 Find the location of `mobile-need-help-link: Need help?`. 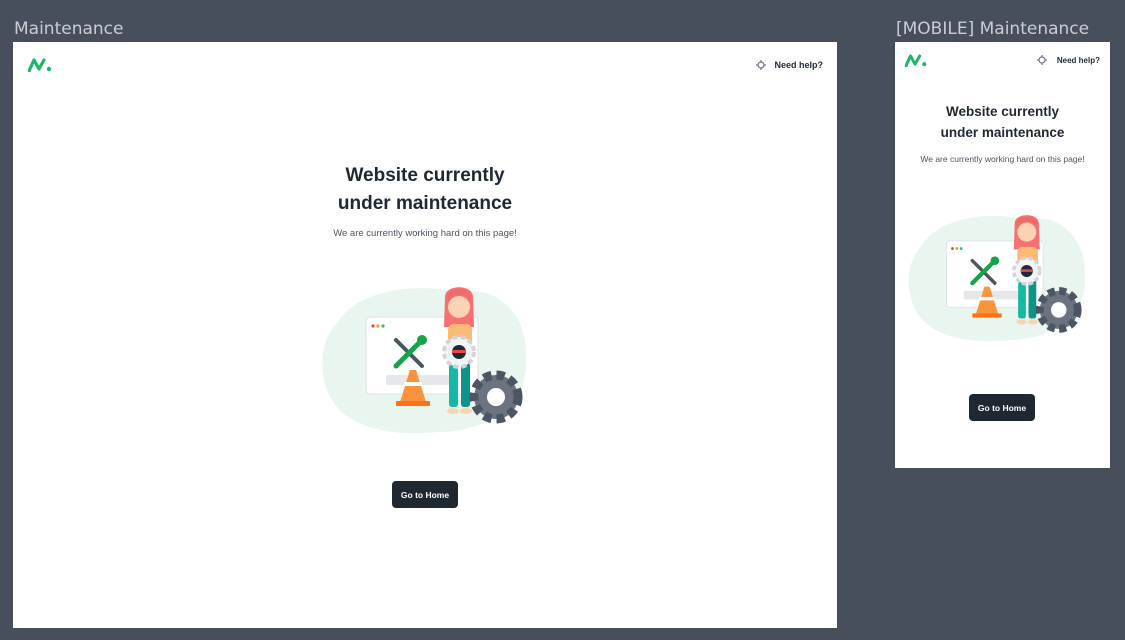

mobile-need-help-link: Need help? is located at coordinates (1068, 60).